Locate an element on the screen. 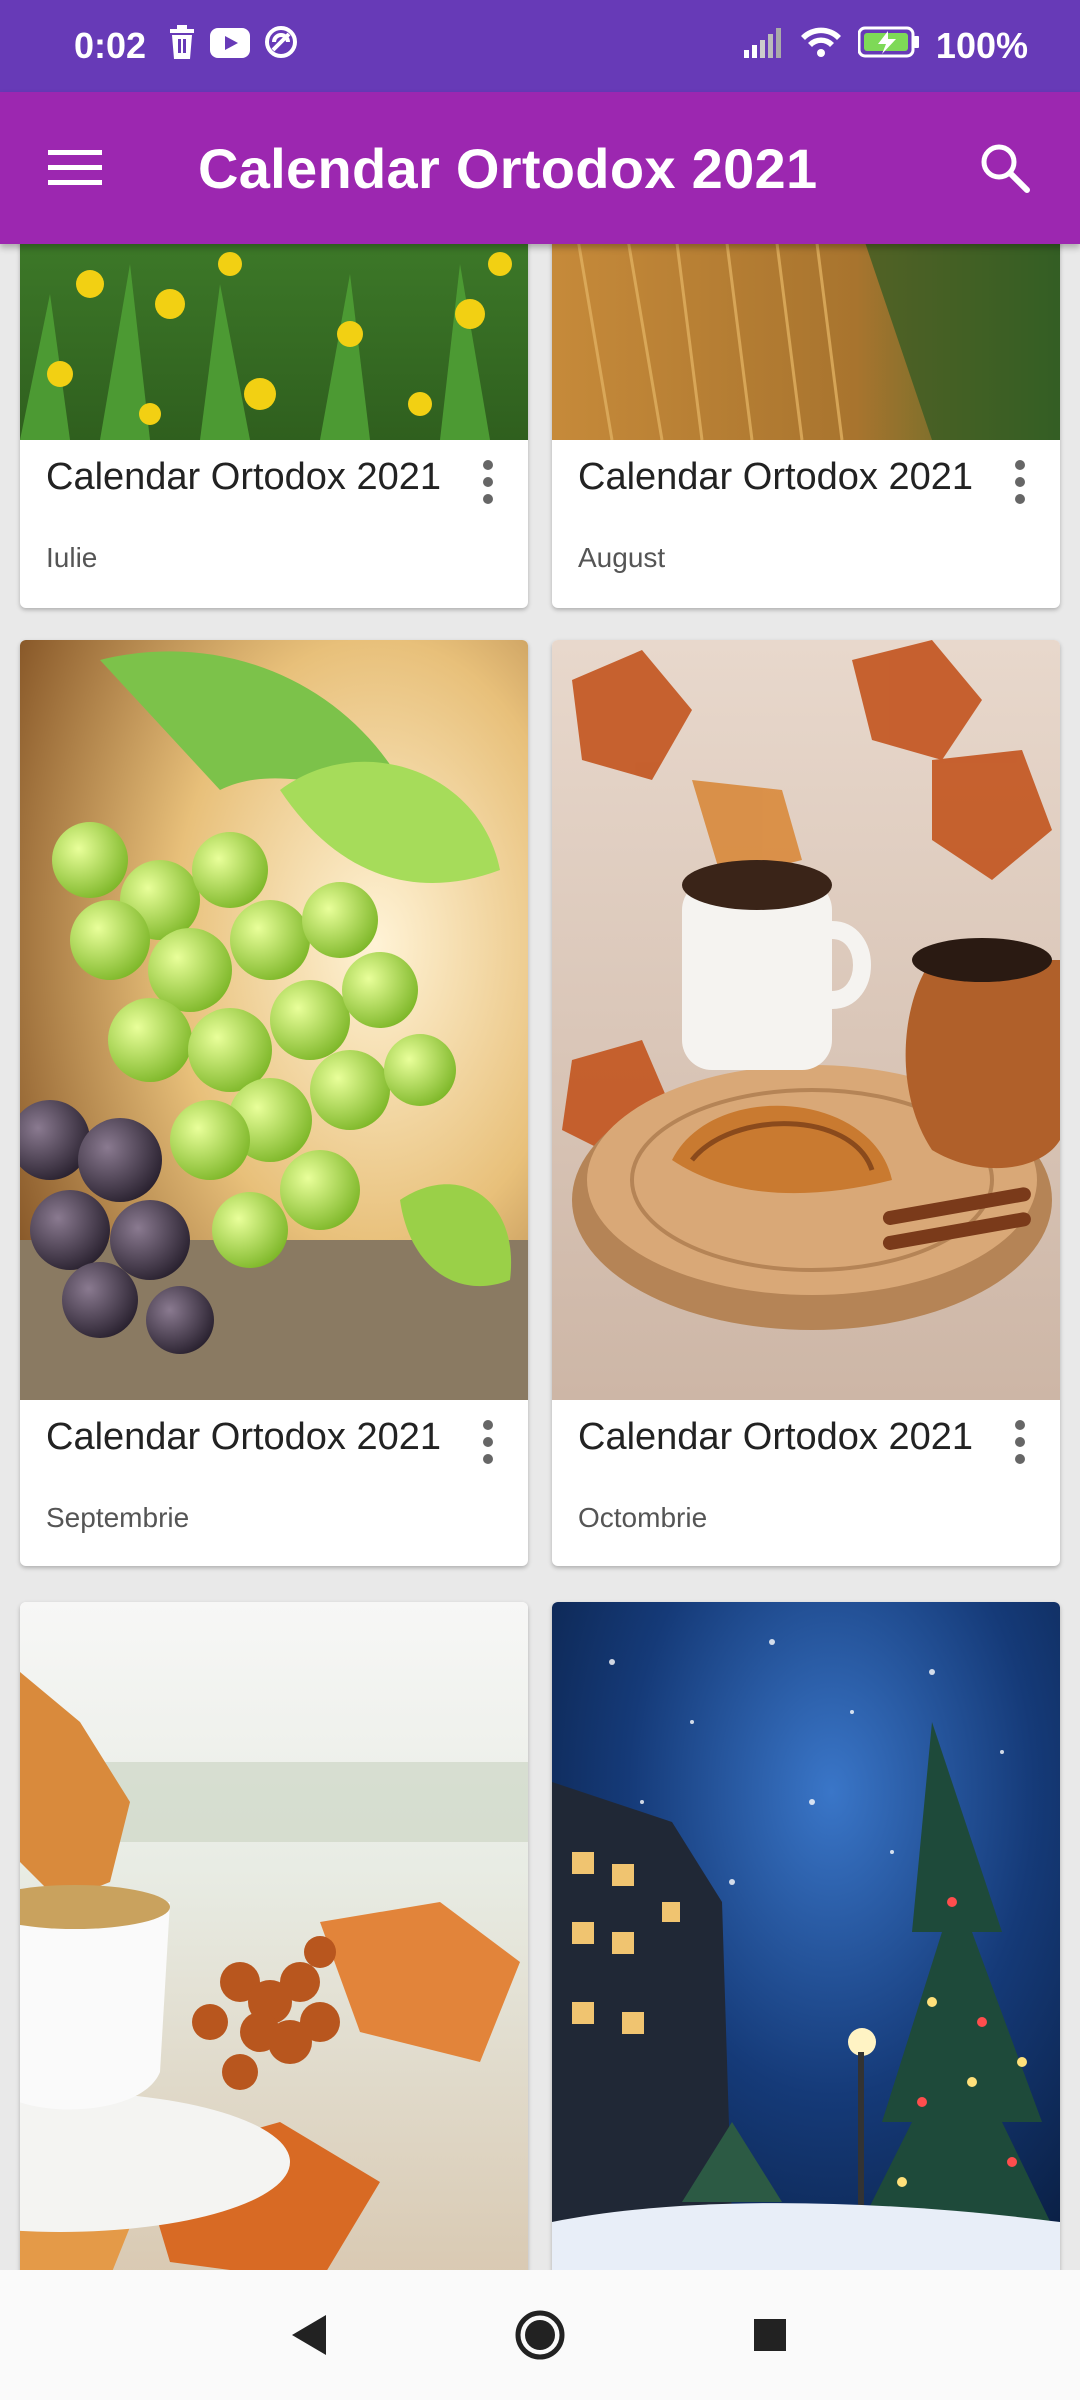  recents-square-icon is located at coordinates (770, 2335).